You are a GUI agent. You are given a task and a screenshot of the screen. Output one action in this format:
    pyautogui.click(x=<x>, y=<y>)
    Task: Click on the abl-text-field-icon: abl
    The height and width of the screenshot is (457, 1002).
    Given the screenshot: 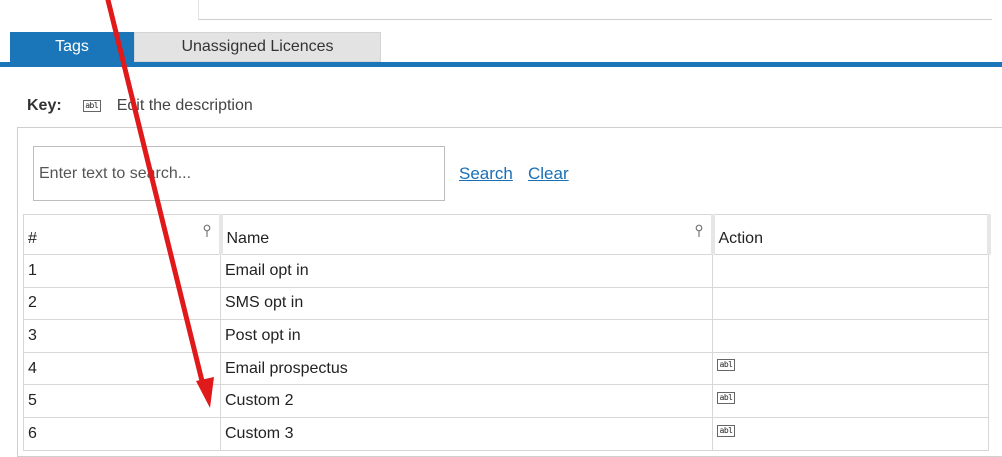 What is the action you would take?
    pyautogui.click(x=91, y=106)
    